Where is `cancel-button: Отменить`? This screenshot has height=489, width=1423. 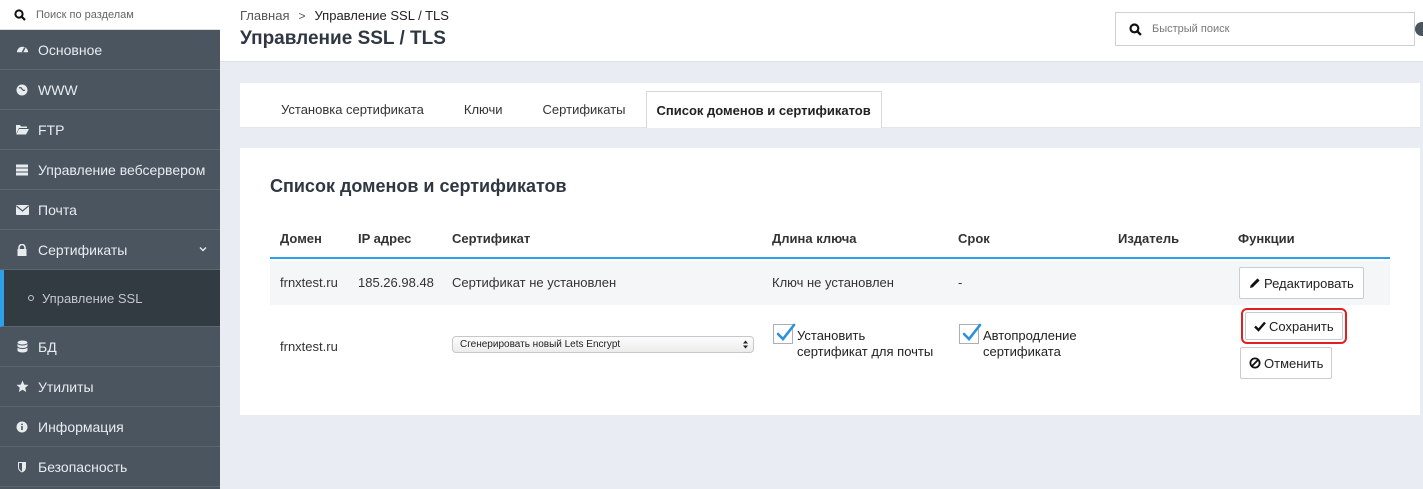 cancel-button: Отменить is located at coordinates (1286, 363).